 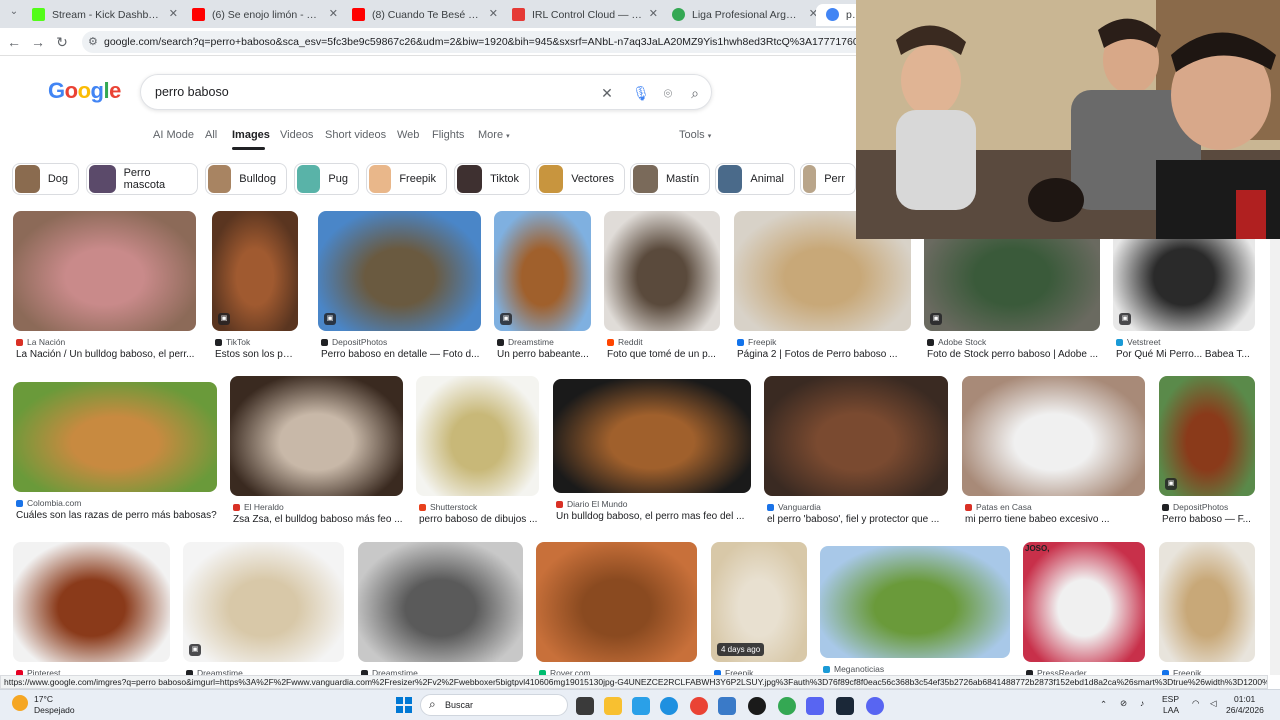 I want to click on chip-tiktok: Tiktok, so click(x=492, y=179).